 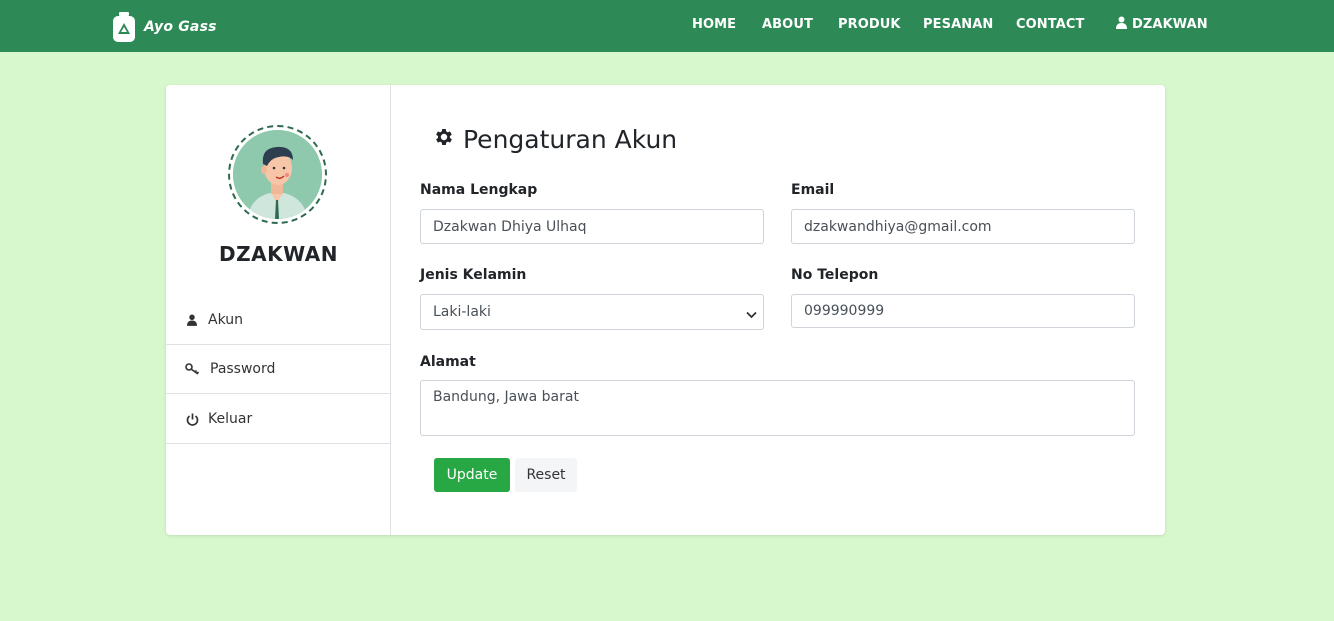 What do you see at coordinates (592, 312) in the screenshot?
I see `gender-select: Laki-laki` at bounding box center [592, 312].